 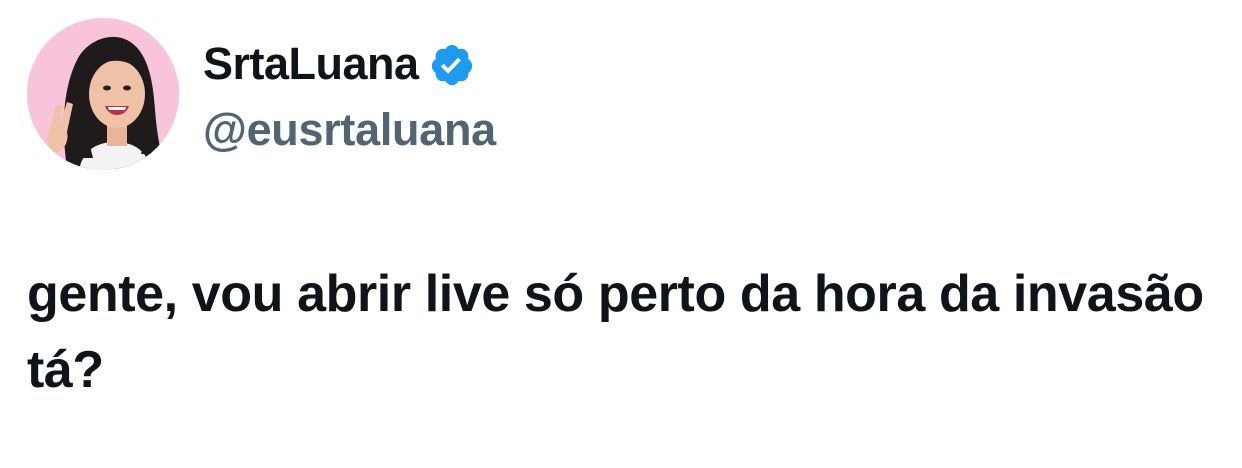 I want to click on user-handle: @eusrtaluana, so click(x=349, y=130).